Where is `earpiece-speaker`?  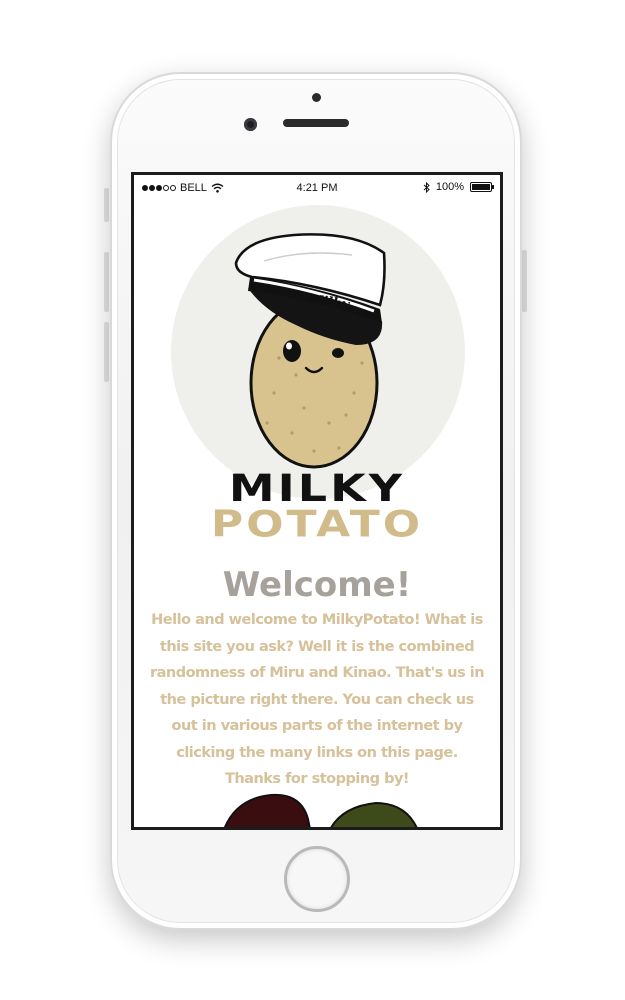 earpiece-speaker is located at coordinates (316, 123).